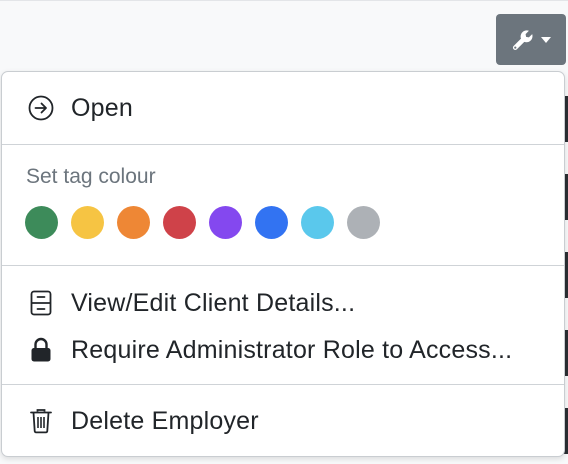  What do you see at coordinates (102, 107) in the screenshot?
I see `menu-item-label: Open` at bounding box center [102, 107].